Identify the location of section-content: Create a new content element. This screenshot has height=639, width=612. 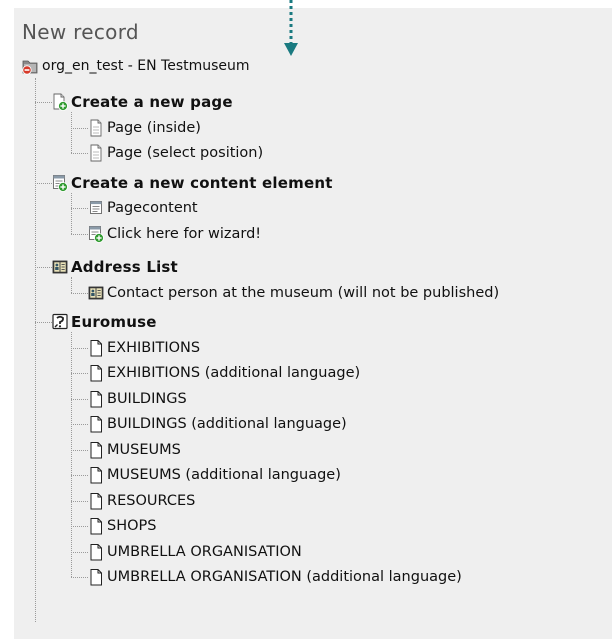
(192, 183).